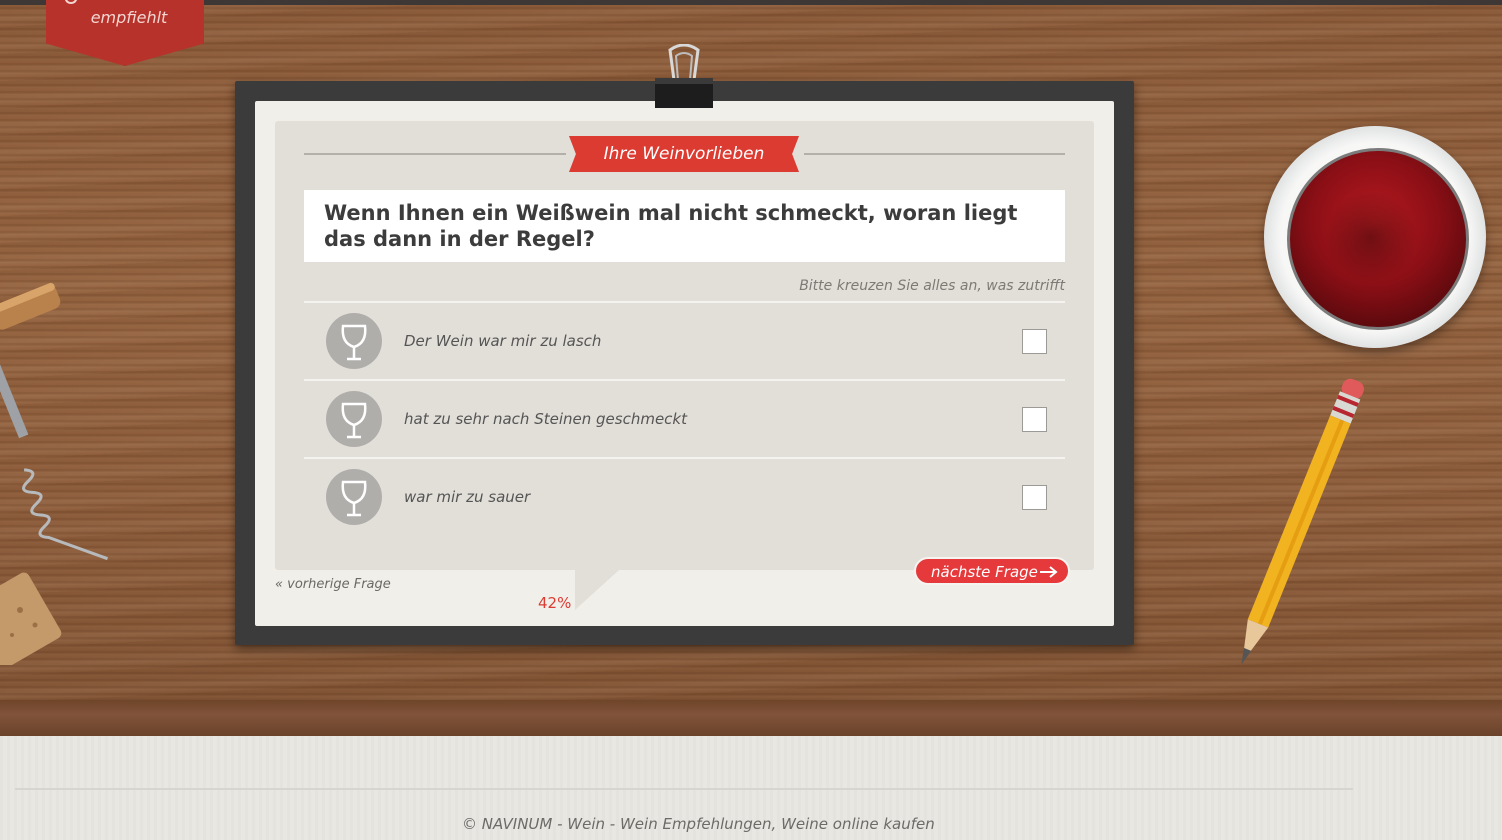 The height and width of the screenshot is (840, 1502). I want to click on section-title: Ihre Weinvorlieben, so click(684, 154).